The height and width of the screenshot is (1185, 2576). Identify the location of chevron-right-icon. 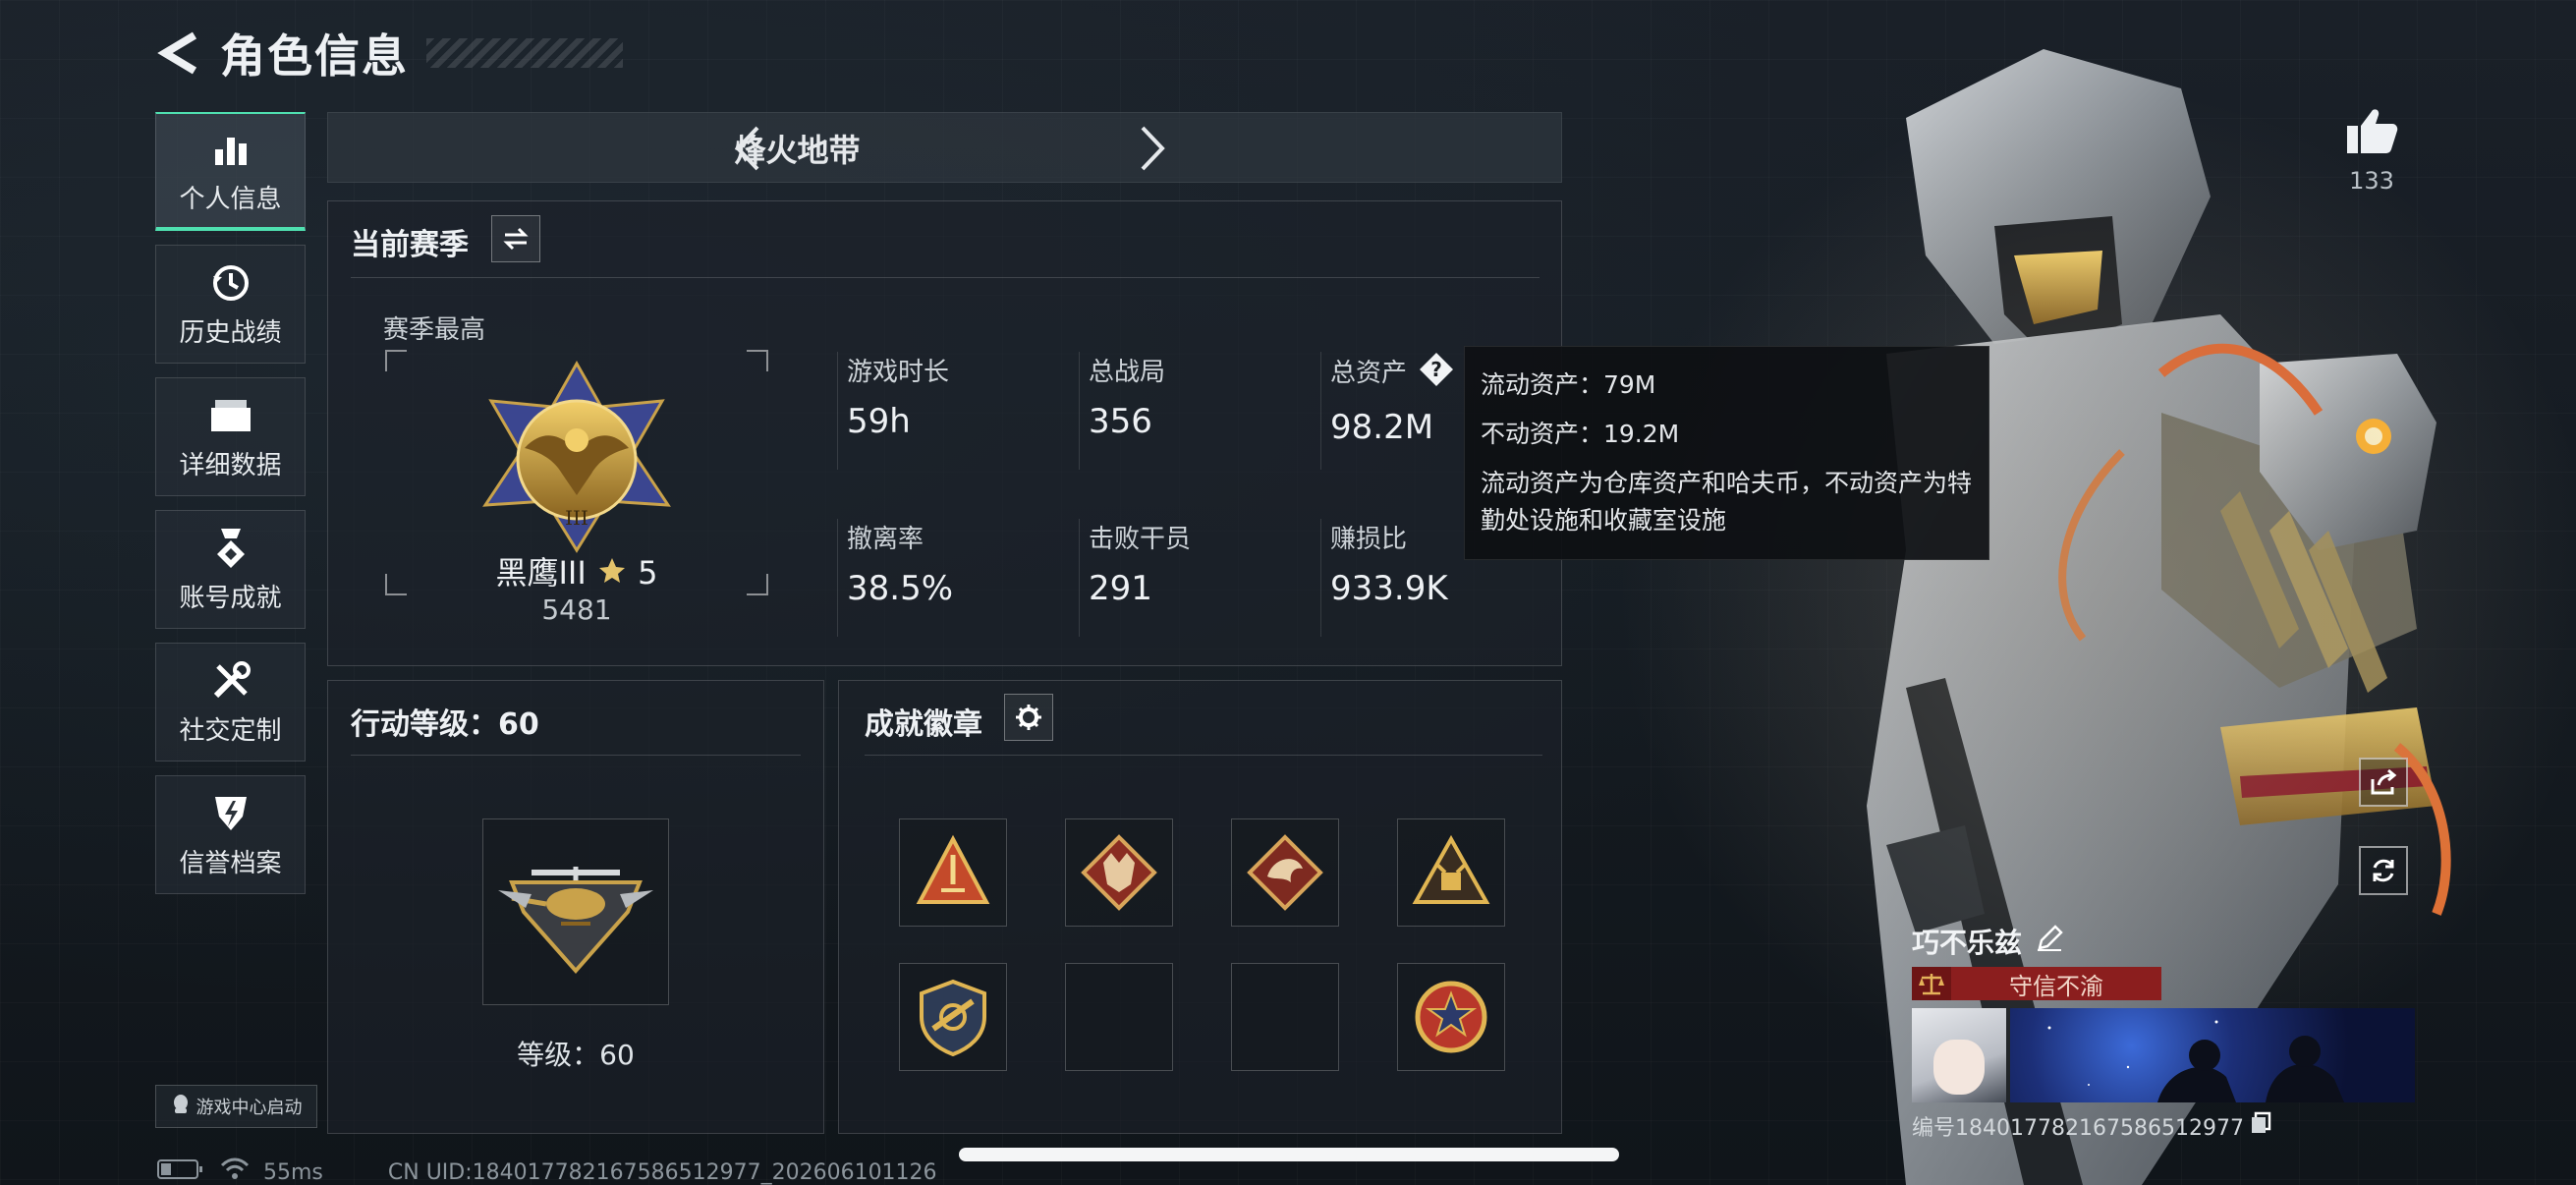
(1153, 149).